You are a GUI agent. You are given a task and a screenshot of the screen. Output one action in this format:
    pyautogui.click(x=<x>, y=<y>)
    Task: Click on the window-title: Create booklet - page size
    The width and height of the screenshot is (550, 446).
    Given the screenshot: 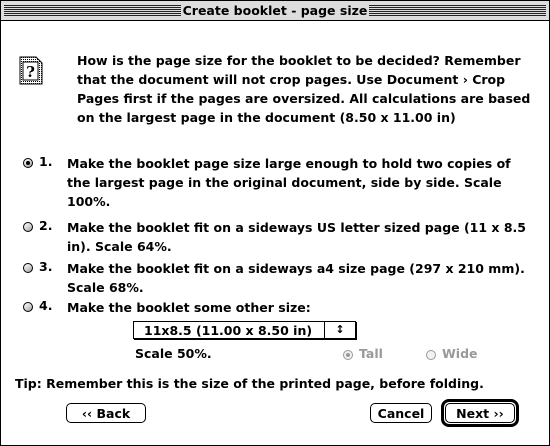 What is the action you would take?
    pyautogui.click(x=275, y=10)
    